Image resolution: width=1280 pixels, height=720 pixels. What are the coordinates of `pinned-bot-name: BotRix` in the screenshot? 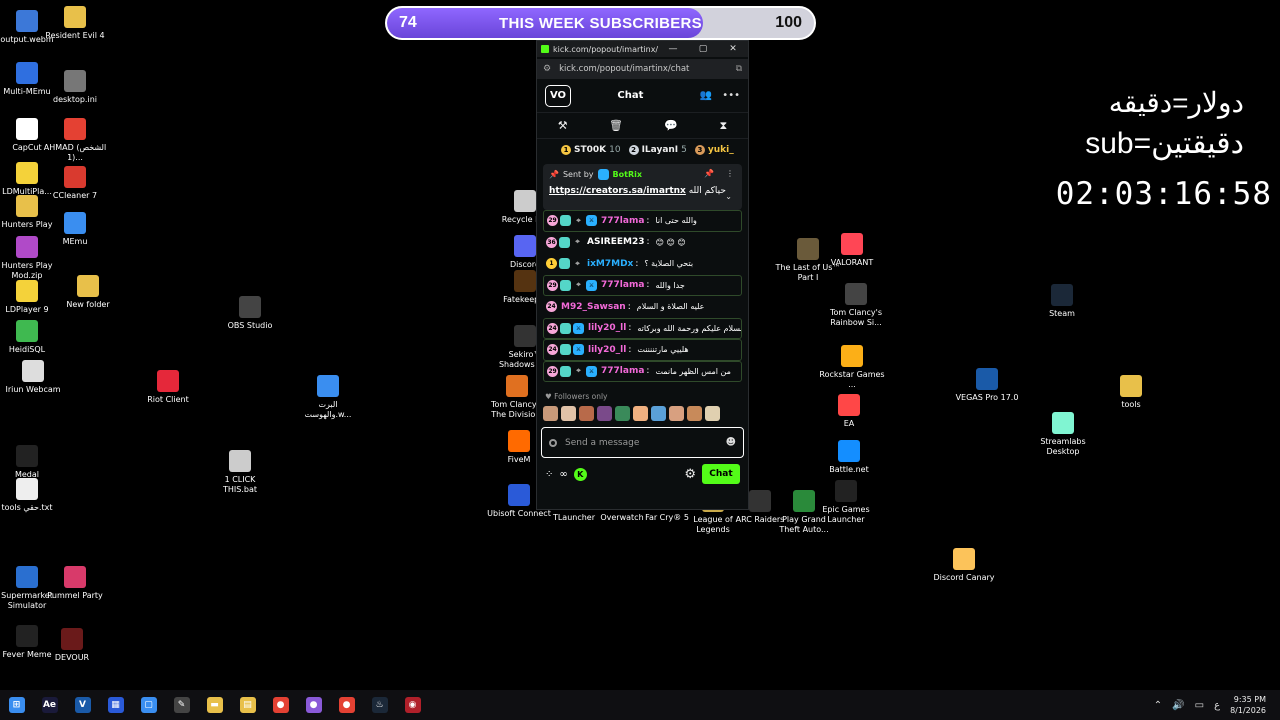 It's located at (627, 174).